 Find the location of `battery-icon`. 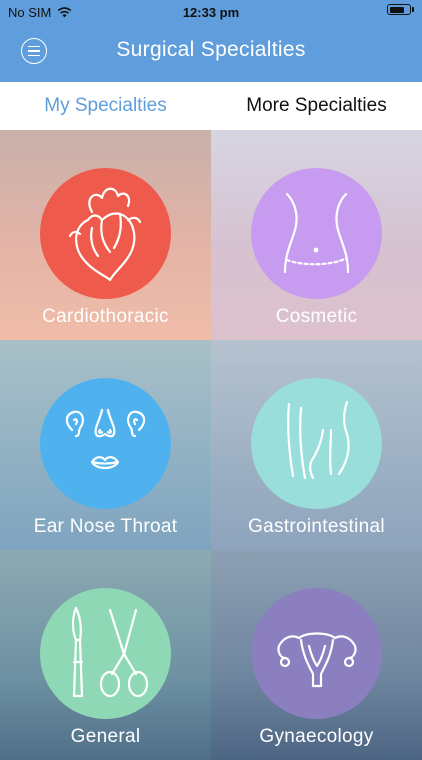

battery-icon is located at coordinates (399, 9).